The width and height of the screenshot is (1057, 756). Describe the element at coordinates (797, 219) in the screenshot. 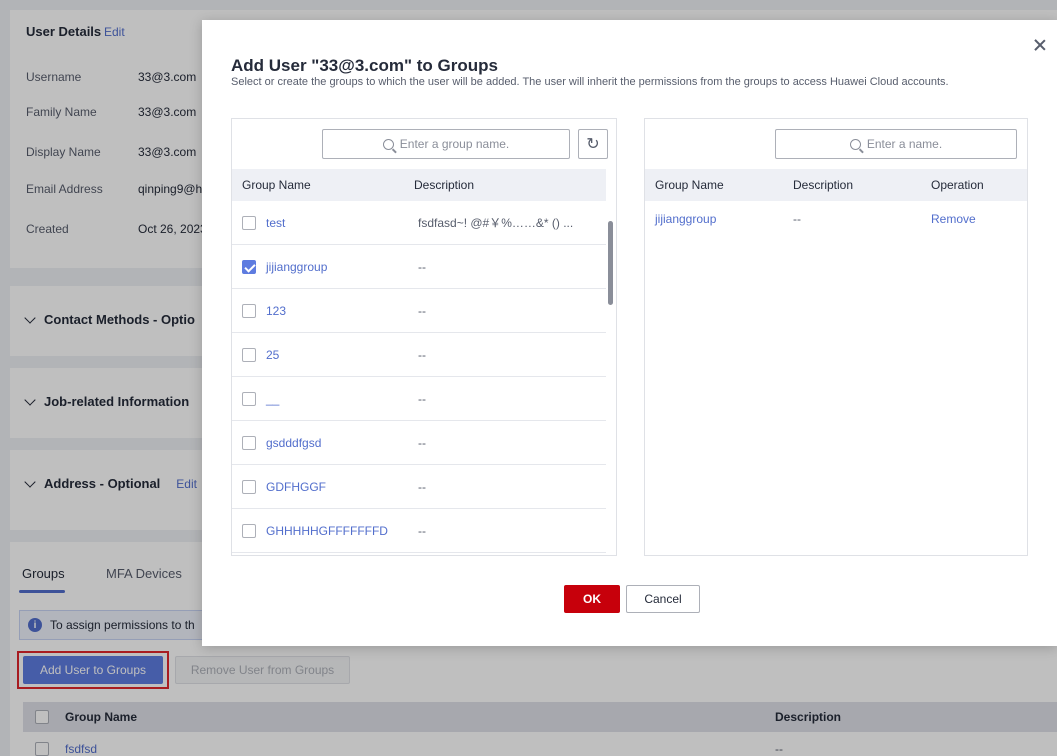

I see `selected-group-description: --` at that location.